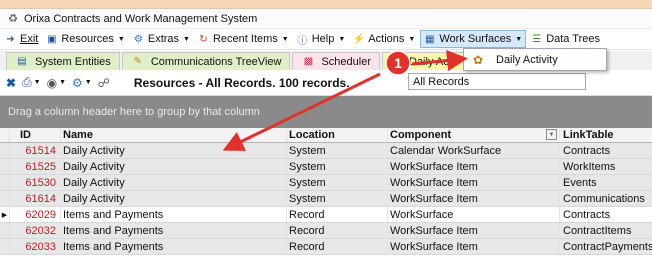  I want to click on records-label: Resources - All Records. 100 records., so click(241, 82).